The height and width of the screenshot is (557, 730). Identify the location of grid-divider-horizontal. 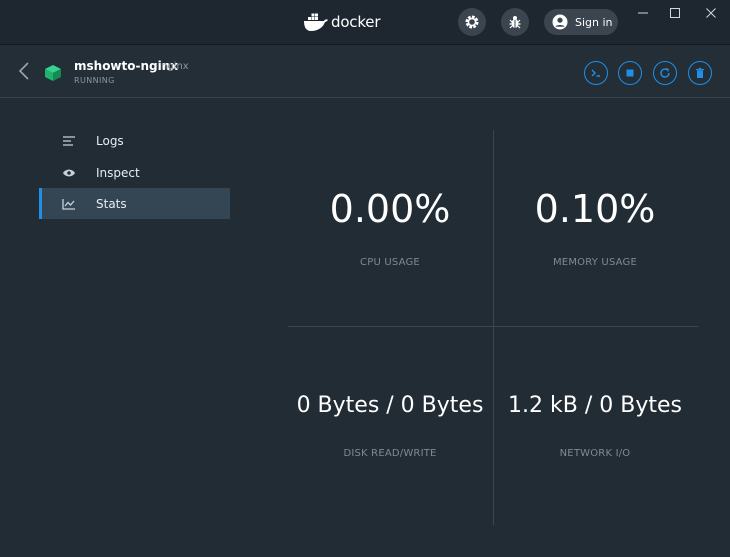
(493, 326).